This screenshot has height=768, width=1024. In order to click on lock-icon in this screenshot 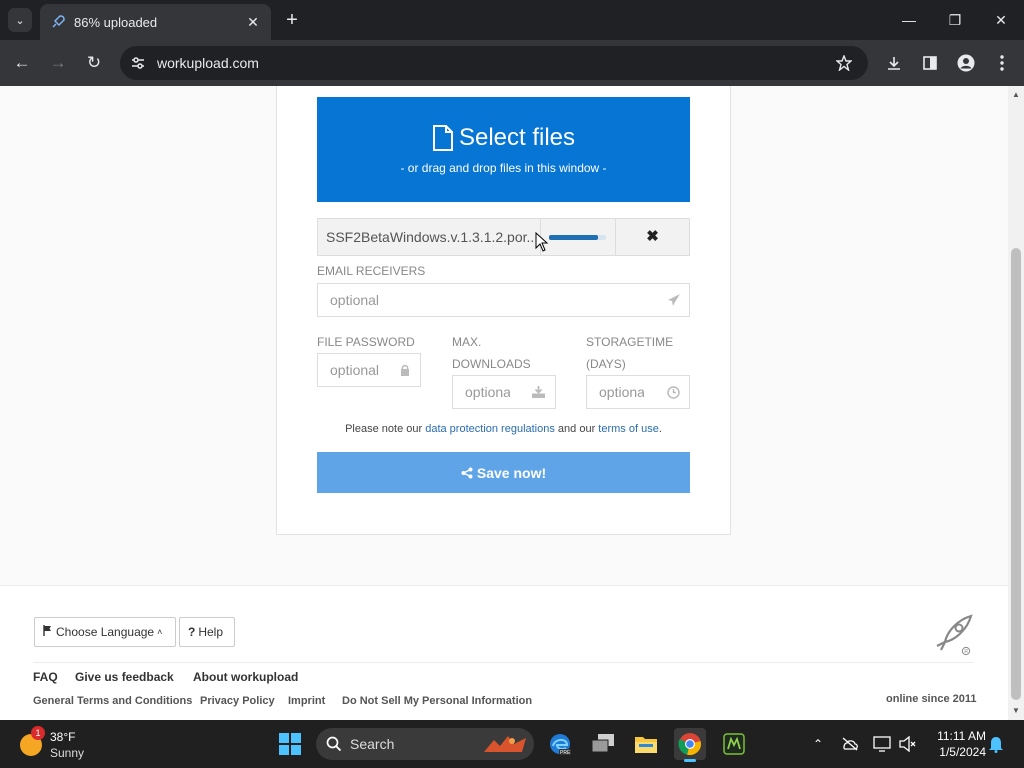, I will do `click(405, 370)`.